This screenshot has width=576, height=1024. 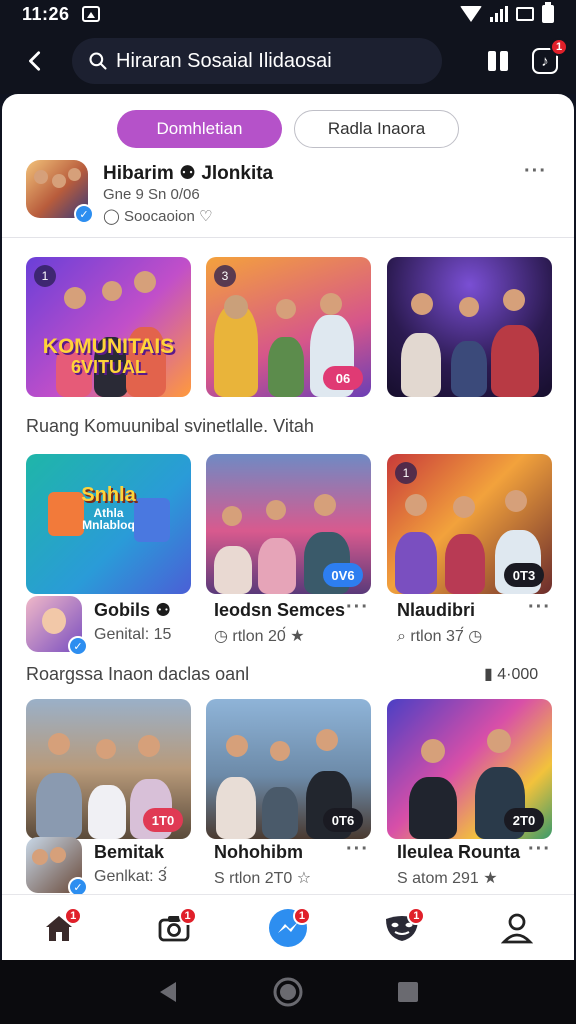 I want to click on card-count: 1T0, so click(x=163, y=820).